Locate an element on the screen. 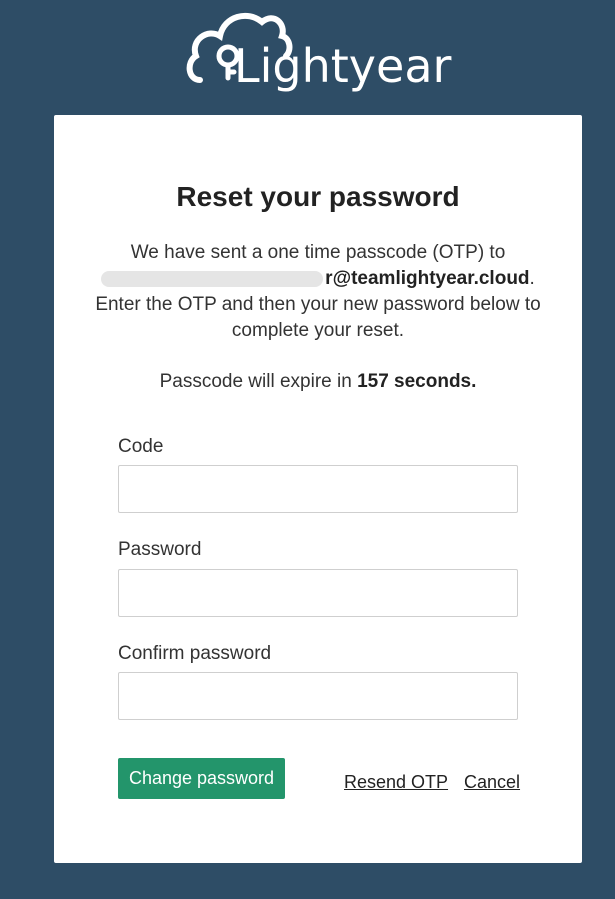  lightyear-logo: Lightyear is located at coordinates (321, 50).